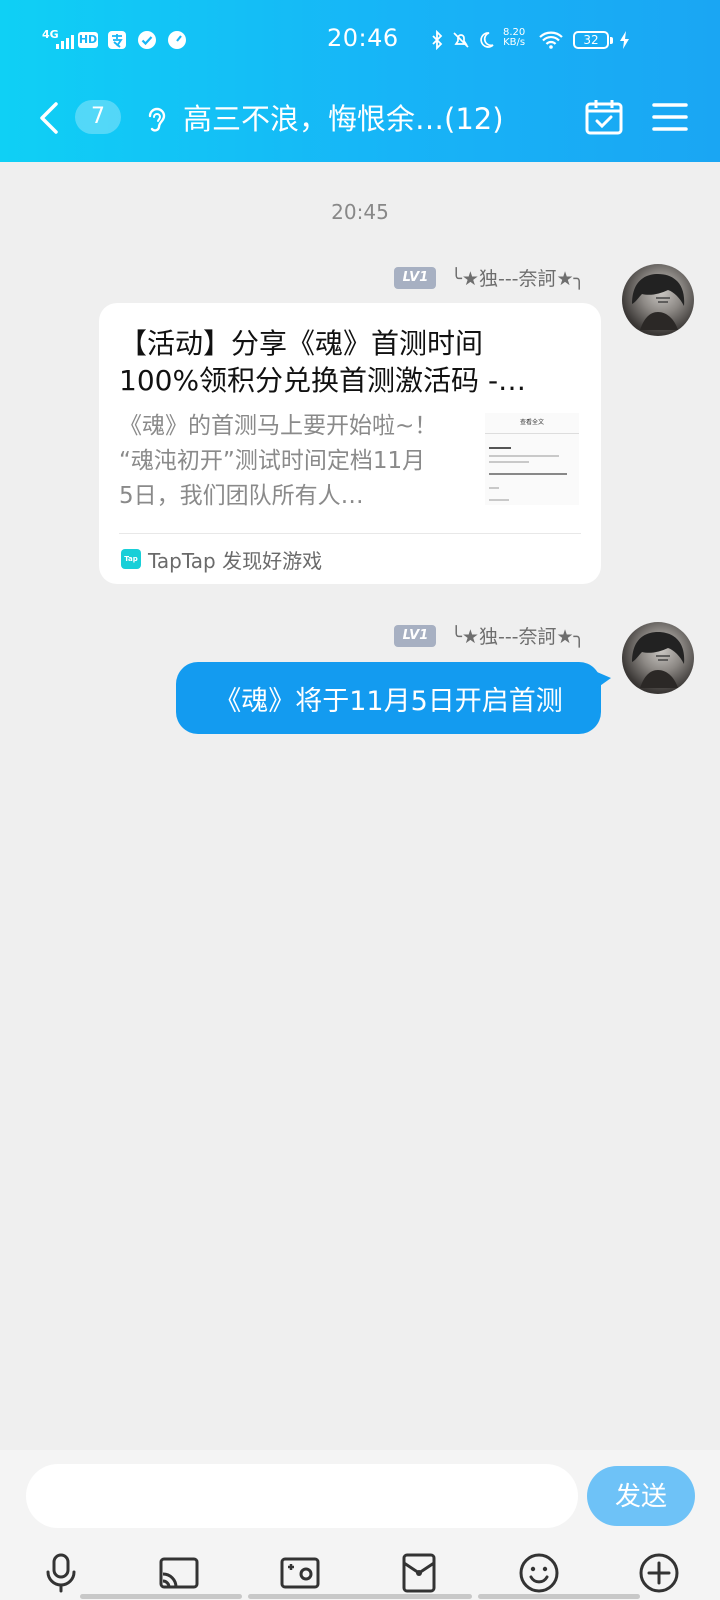 The image size is (720, 1600). Describe the element at coordinates (88, 40) in the screenshot. I see `hd-badge: HD` at that location.